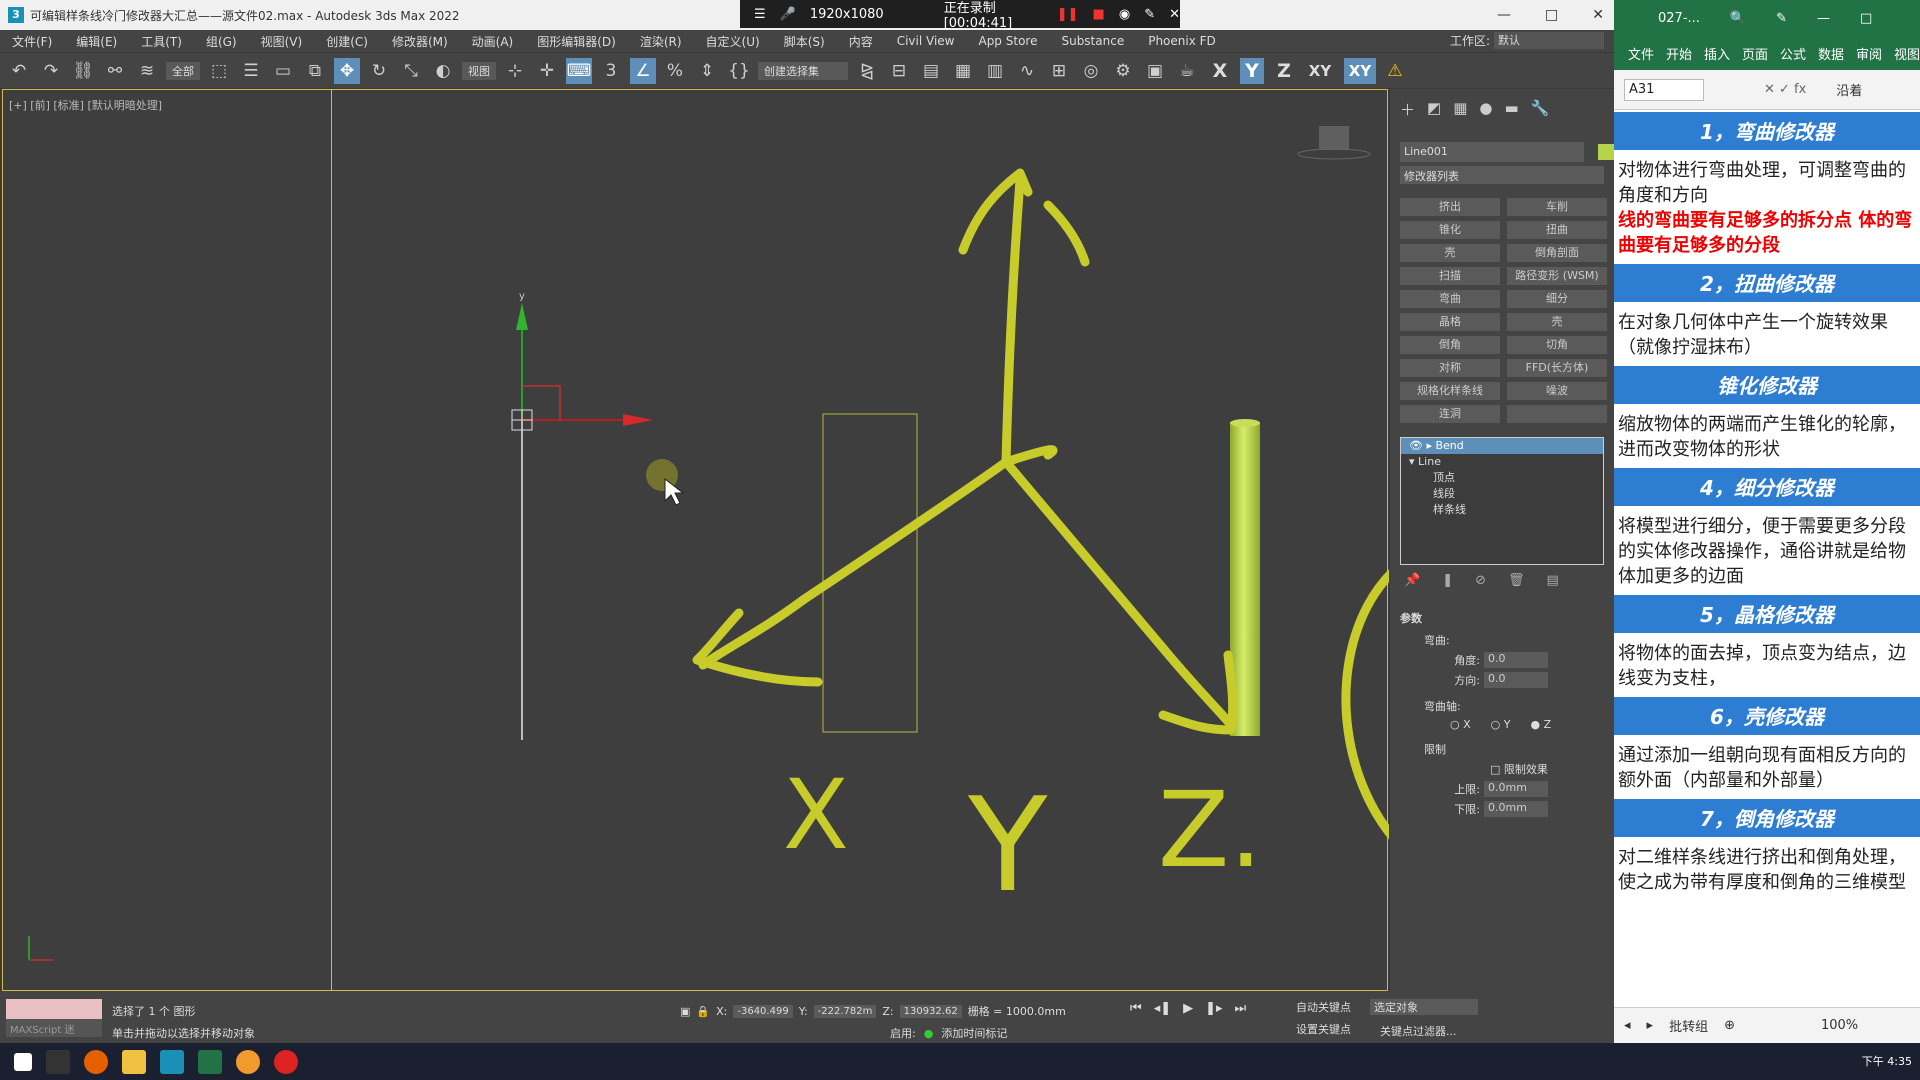  What do you see at coordinates (443, 71) in the screenshot?
I see `place-icon: ◐` at bounding box center [443, 71].